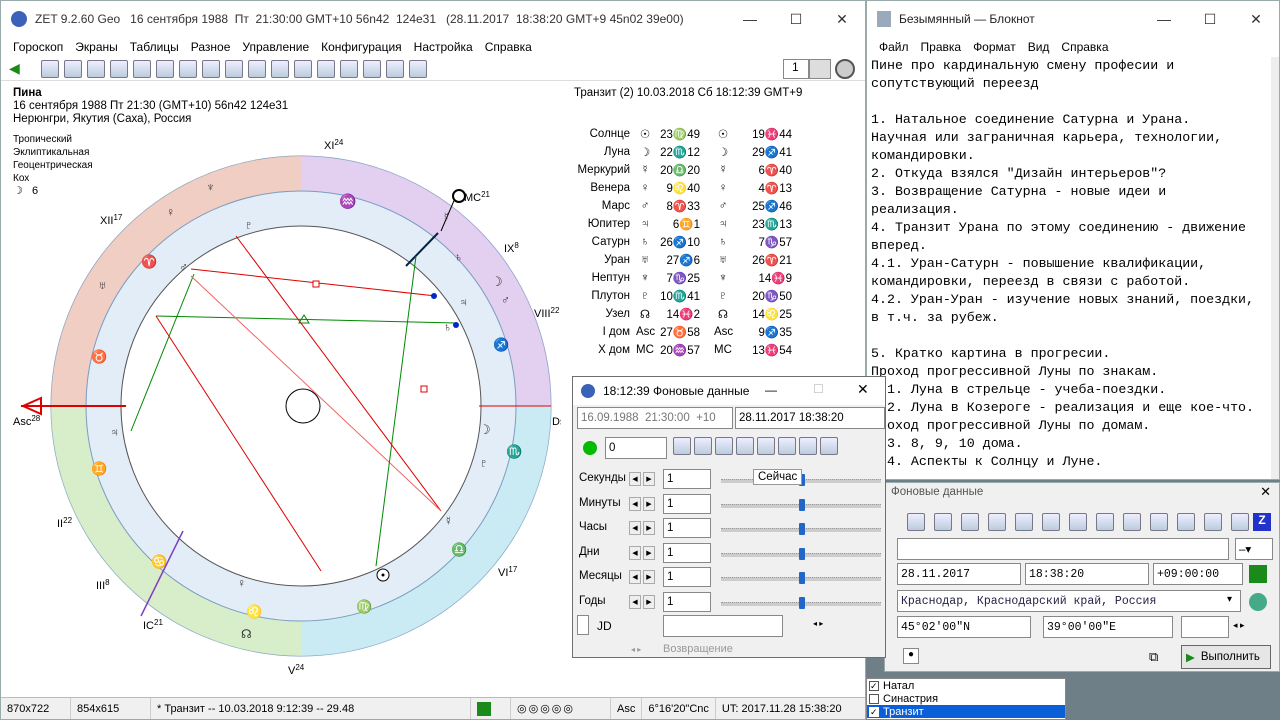 The image size is (1280, 720). Describe the element at coordinates (964, 627) in the screenshot. I see `bg-panel-lat: 45°02'00"N` at that location.